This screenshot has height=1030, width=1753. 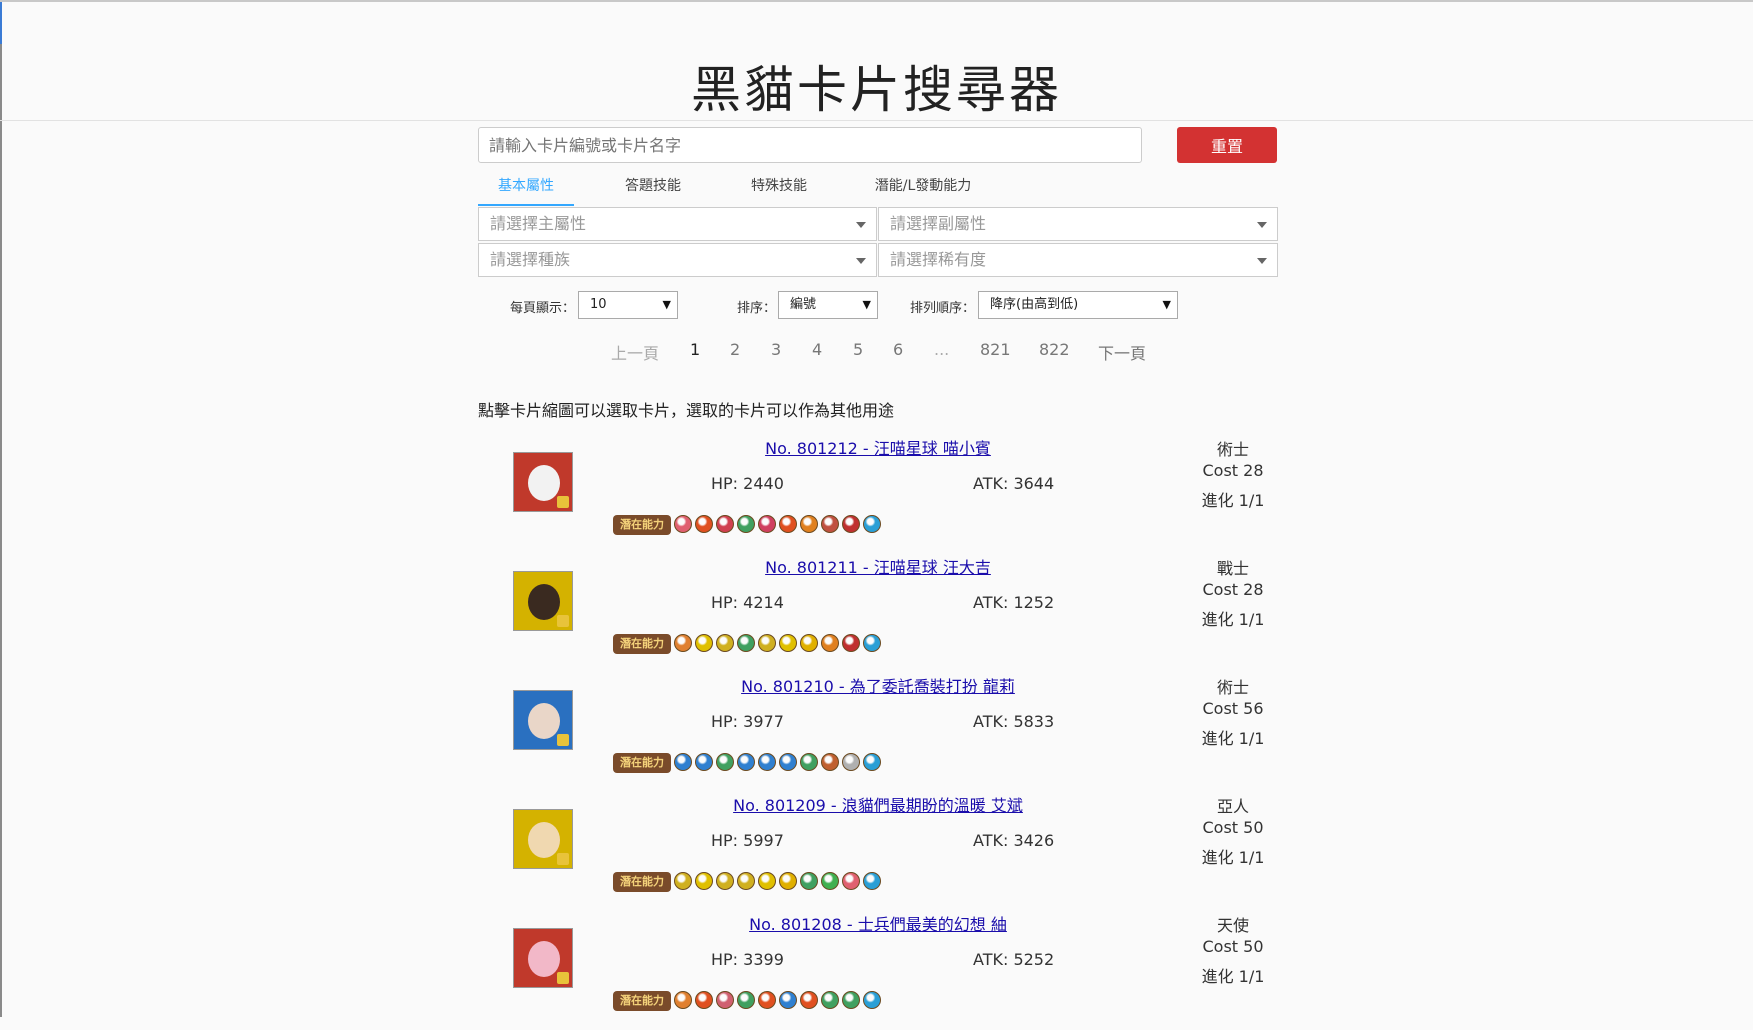 What do you see at coordinates (779, 190) in the screenshot?
I see `tab-special-skill: 特殊技能` at bounding box center [779, 190].